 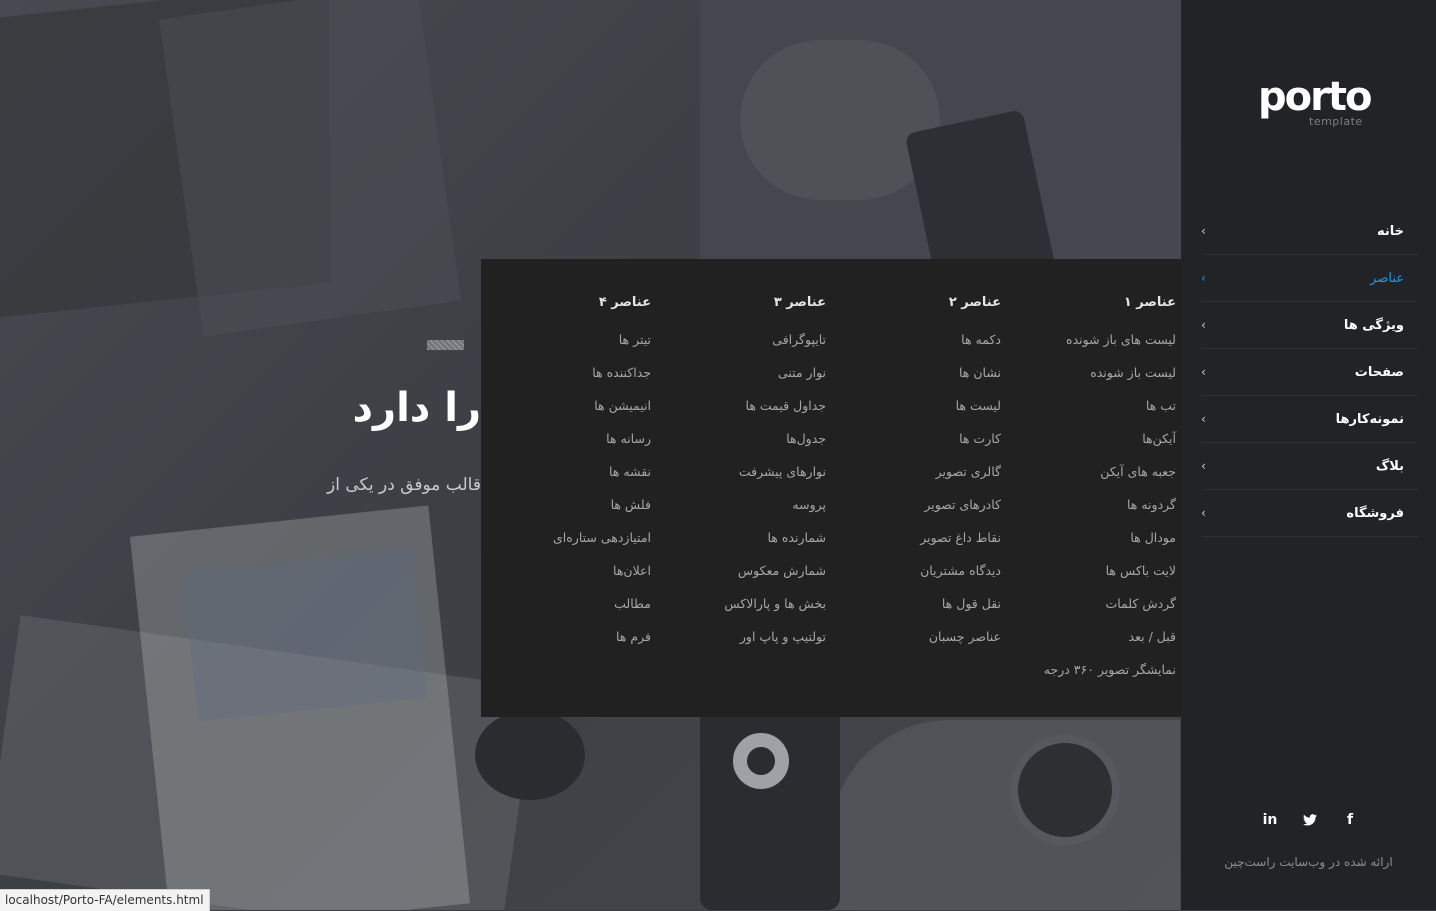 I want to click on mega-menu-item: دکمه ها, so click(x=916, y=346).